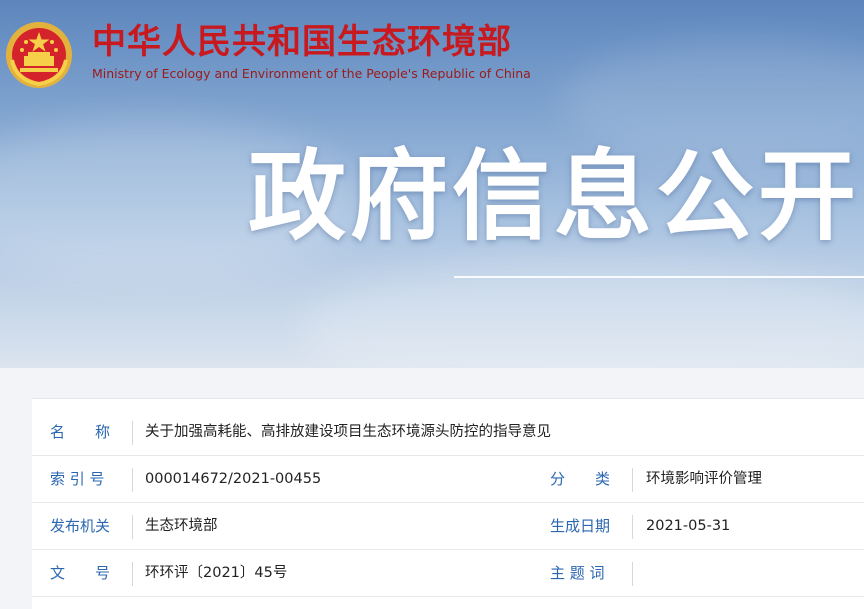 This screenshot has width=864, height=609. What do you see at coordinates (80, 573) in the screenshot?
I see `doc-no-label: 文 号` at bounding box center [80, 573].